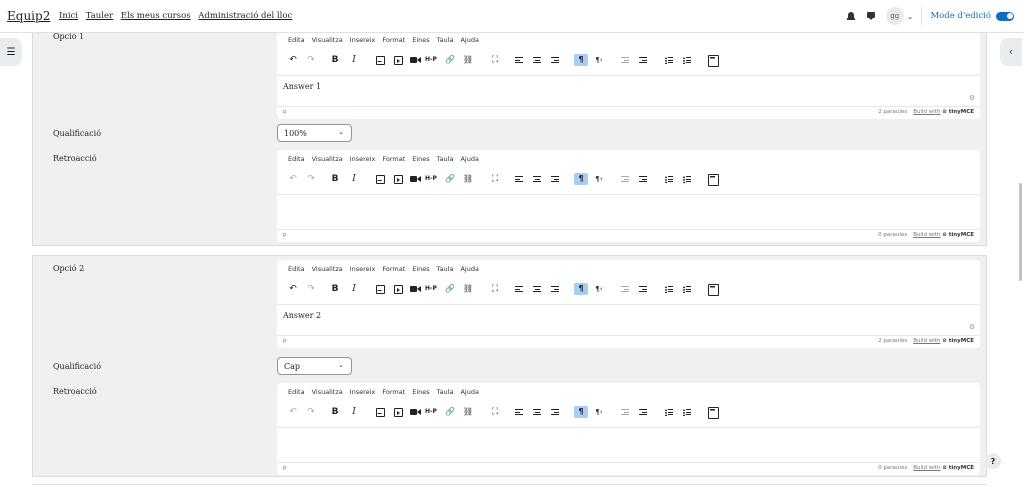 This screenshot has width=1024, height=487. I want to click on editor-content-area: Answer 1 ⚙, so click(628, 90).